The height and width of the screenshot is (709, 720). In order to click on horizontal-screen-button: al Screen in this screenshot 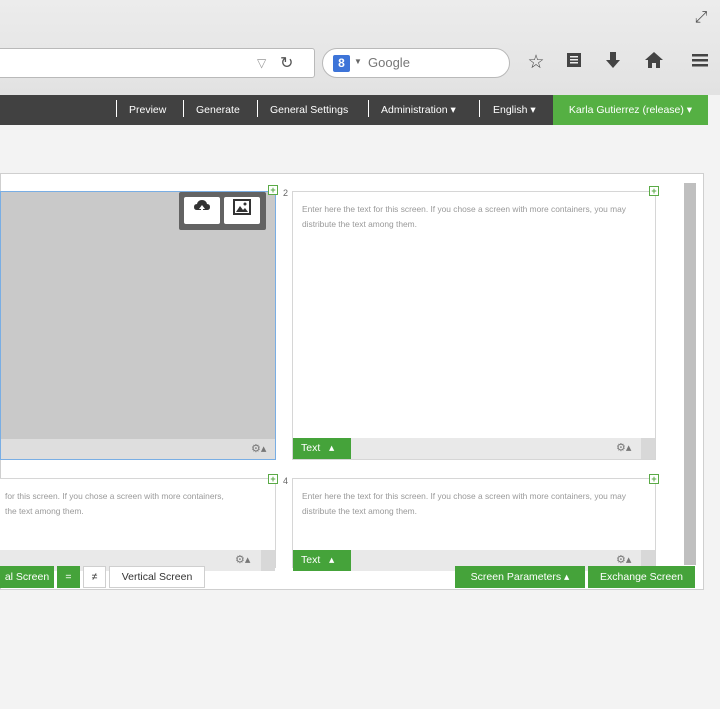, I will do `click(27, 577)`.